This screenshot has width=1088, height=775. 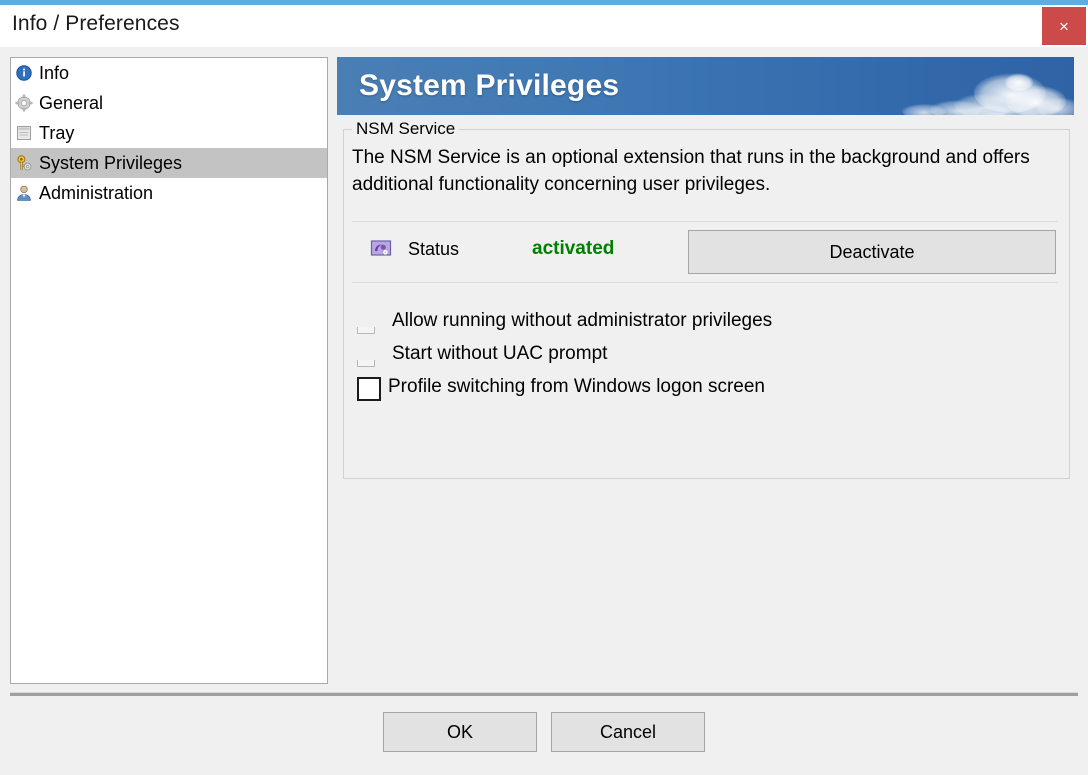 I want to click on user-icon, so click(x=24, y=193).